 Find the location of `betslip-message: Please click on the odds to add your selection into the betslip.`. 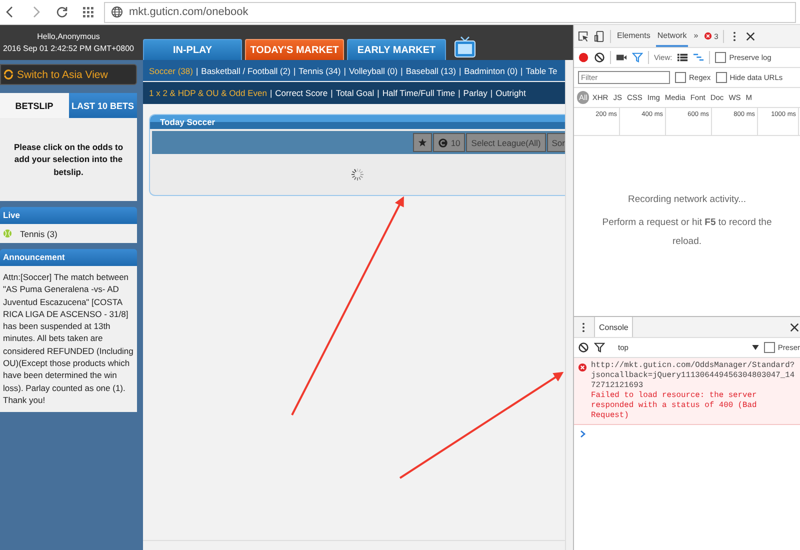

betslip-message: Please click on the odds to add your selection into the betslip. is located at coordinates (68, 159).